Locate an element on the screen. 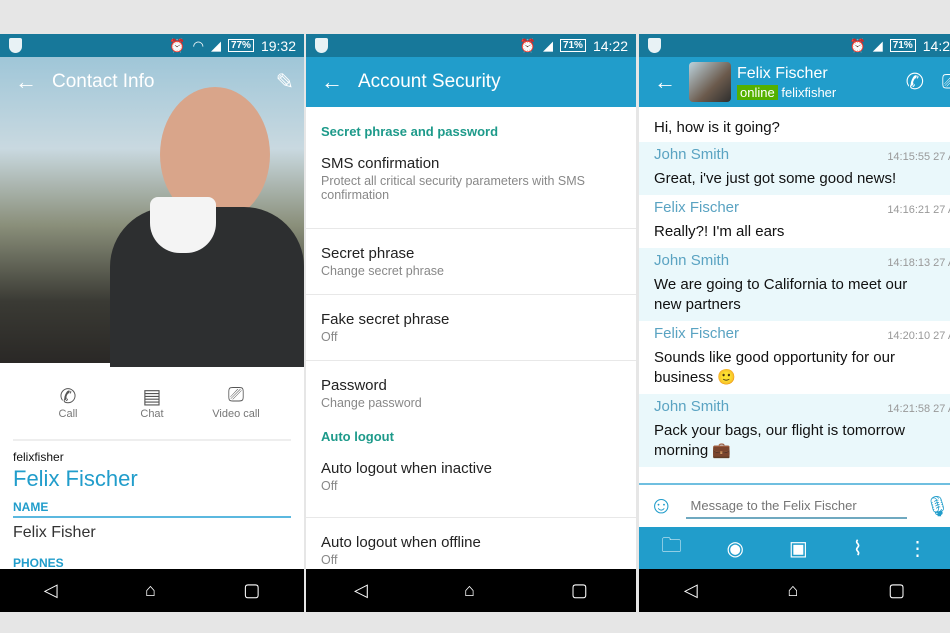 The image size is (950, 633). message-time: 14:21:58 27 Apr is located at coordinates (918, 409).